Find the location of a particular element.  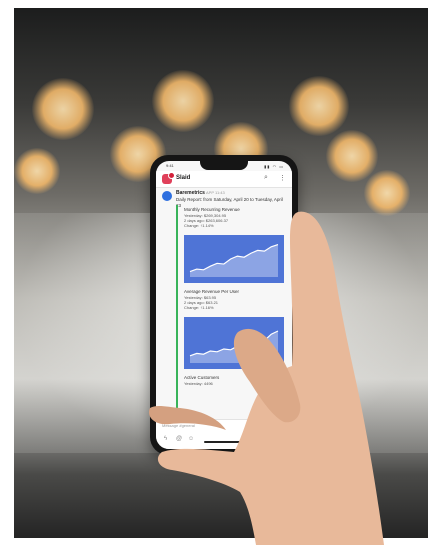

status-time: 9:41 is located at coordinates (170, 165).